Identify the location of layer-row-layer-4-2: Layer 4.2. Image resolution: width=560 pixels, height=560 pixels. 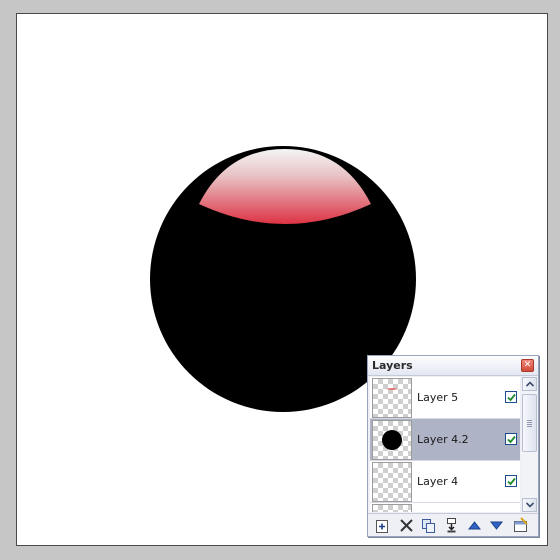
(445, 440).